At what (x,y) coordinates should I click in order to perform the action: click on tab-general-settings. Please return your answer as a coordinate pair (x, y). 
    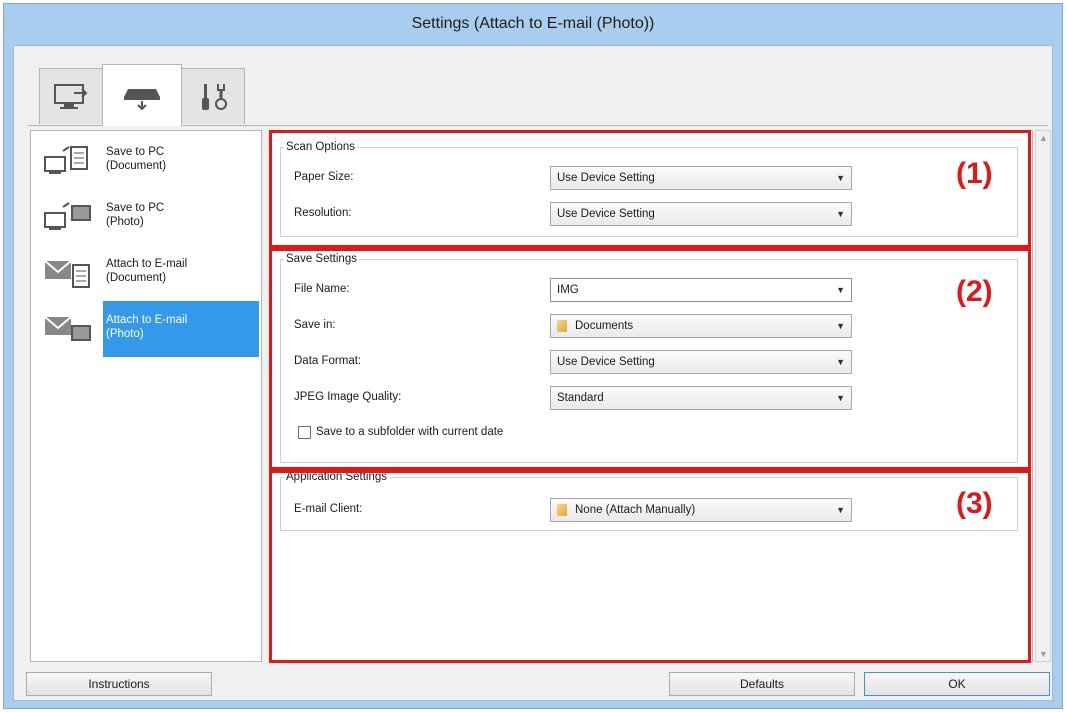
    Looking at the image, I should click on (213, 96).